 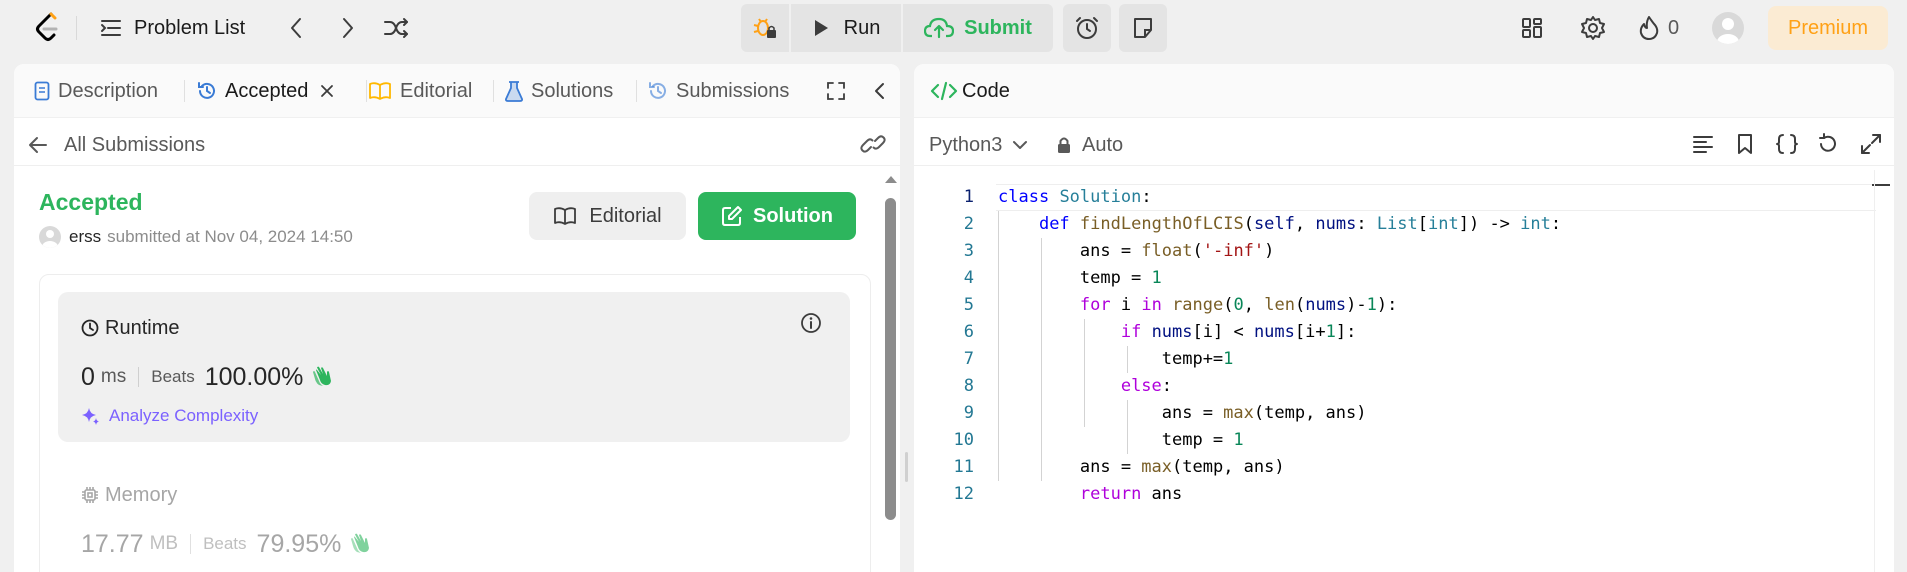 I want to click on format-lines-icon, so click(x=1703, y=144).